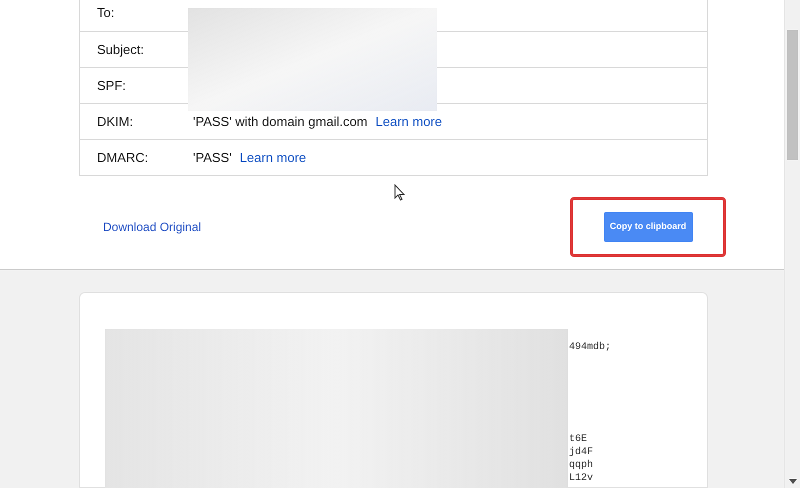 The width and height of the screenshot is (800, 488). Describe the element at coordinates (123, 157) in the screenshot. I see `header-label: DMARC:` at that location.